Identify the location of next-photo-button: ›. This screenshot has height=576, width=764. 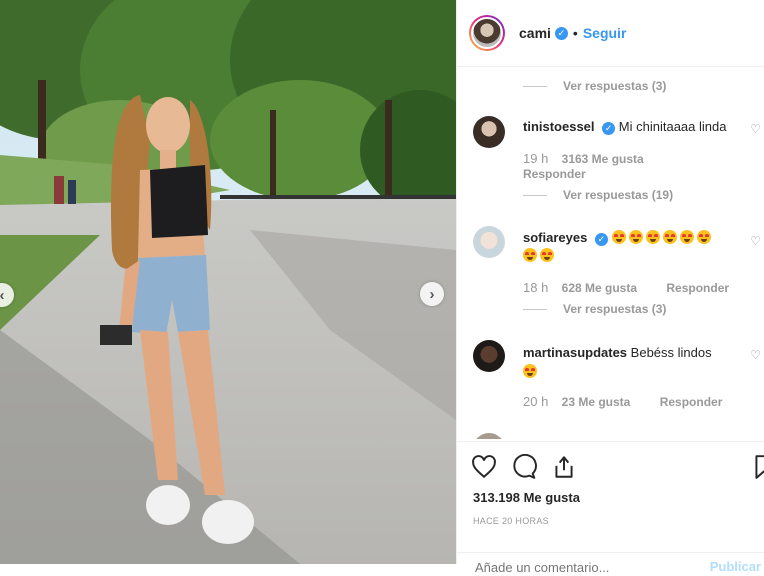
(432, 294).